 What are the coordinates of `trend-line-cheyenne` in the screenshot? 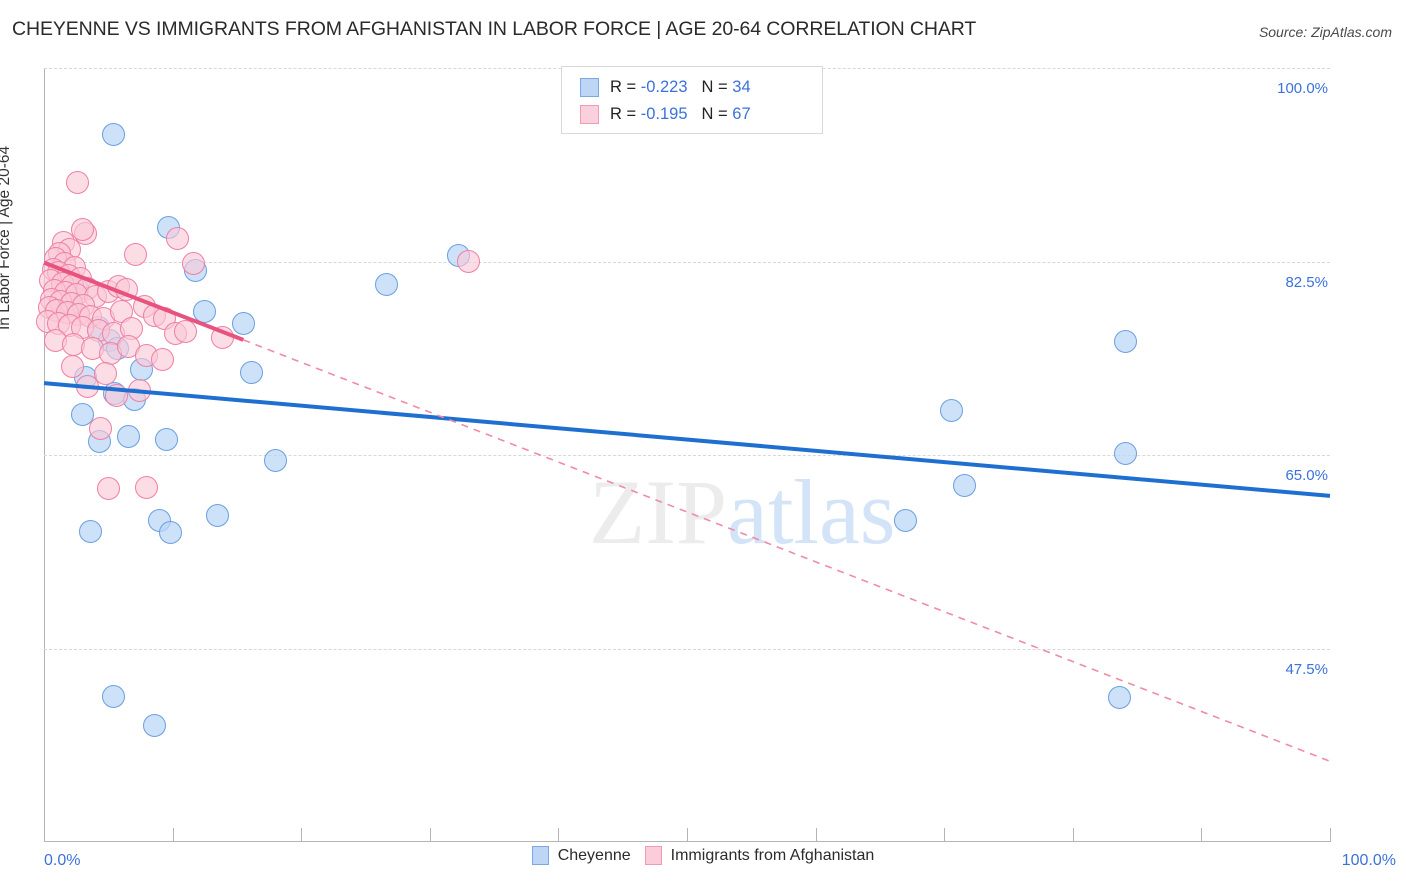 It's located at (687, 439).